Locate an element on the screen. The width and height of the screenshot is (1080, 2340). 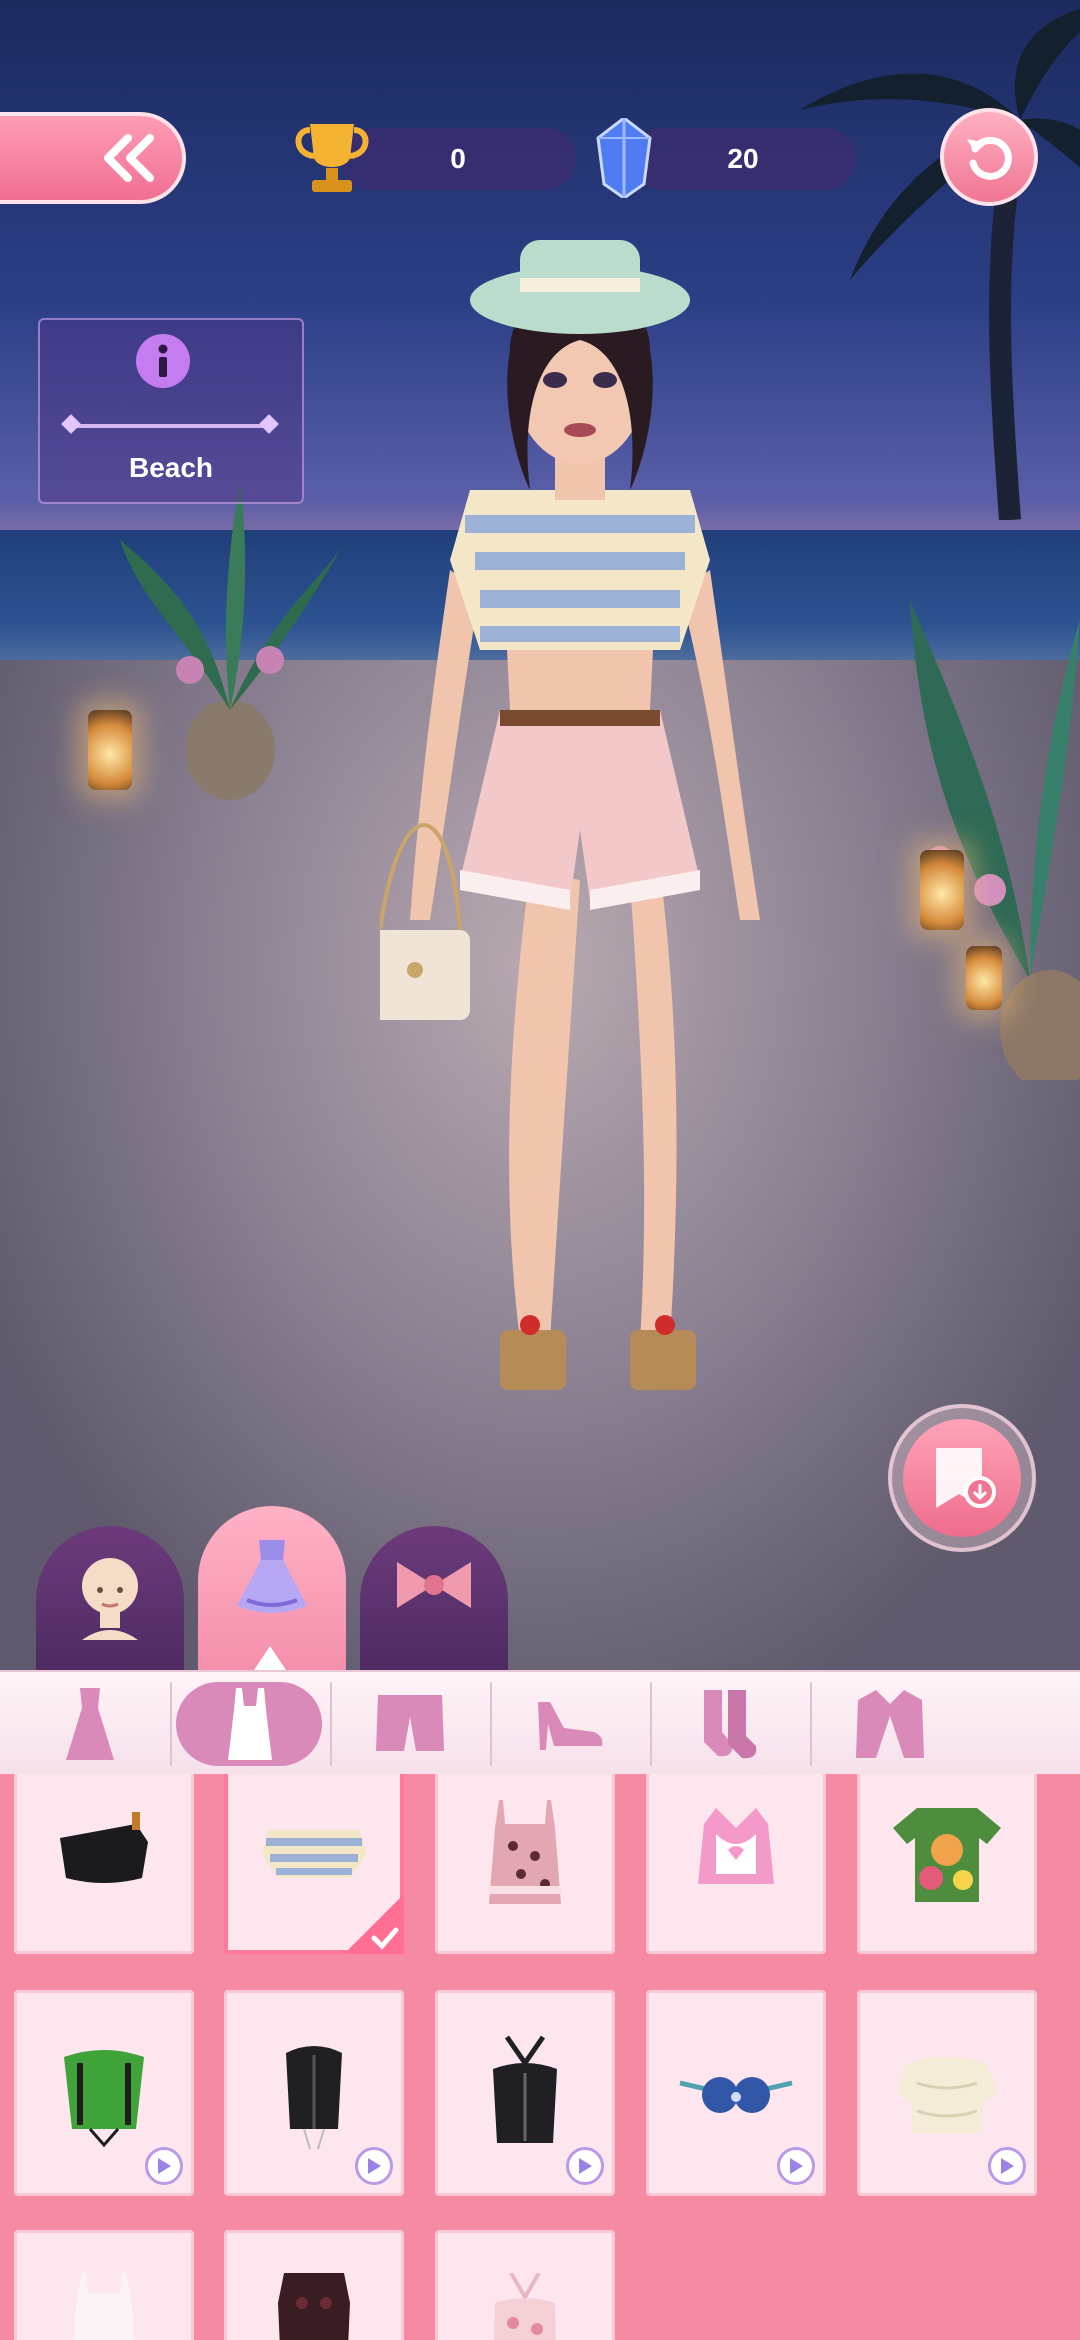
floral-halter-image is located at coordinates (525, 2306).